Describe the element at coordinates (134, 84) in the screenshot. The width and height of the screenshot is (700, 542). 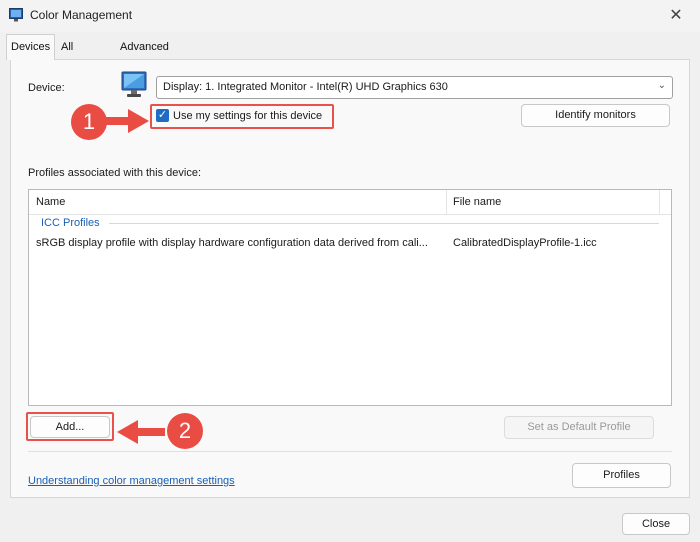
I see `monitor-icon` at that location.